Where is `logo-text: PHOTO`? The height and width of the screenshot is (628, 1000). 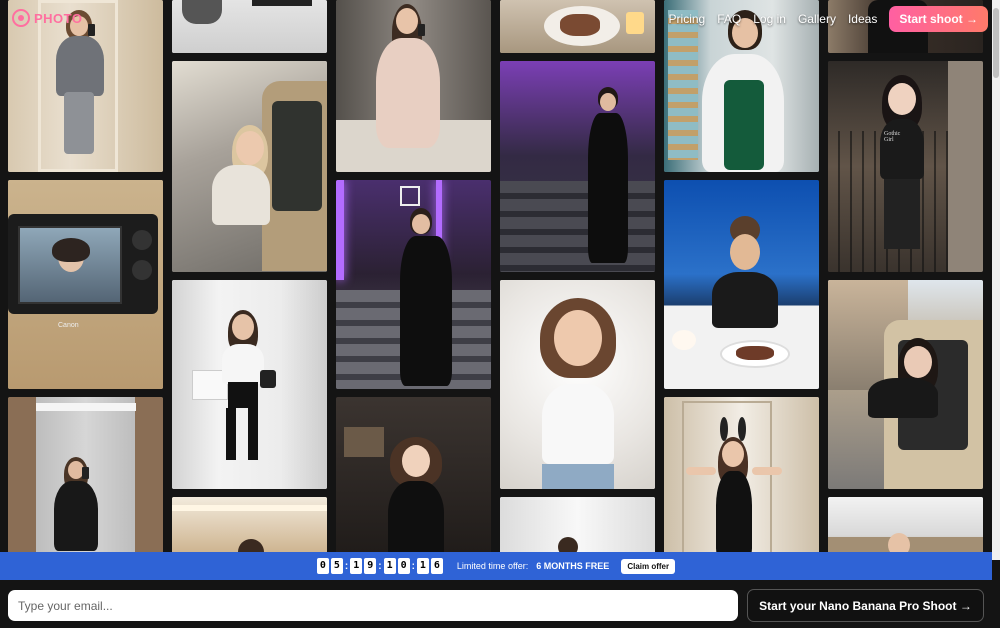
logo-text: PHOTO is located at coordinates (58, 18).